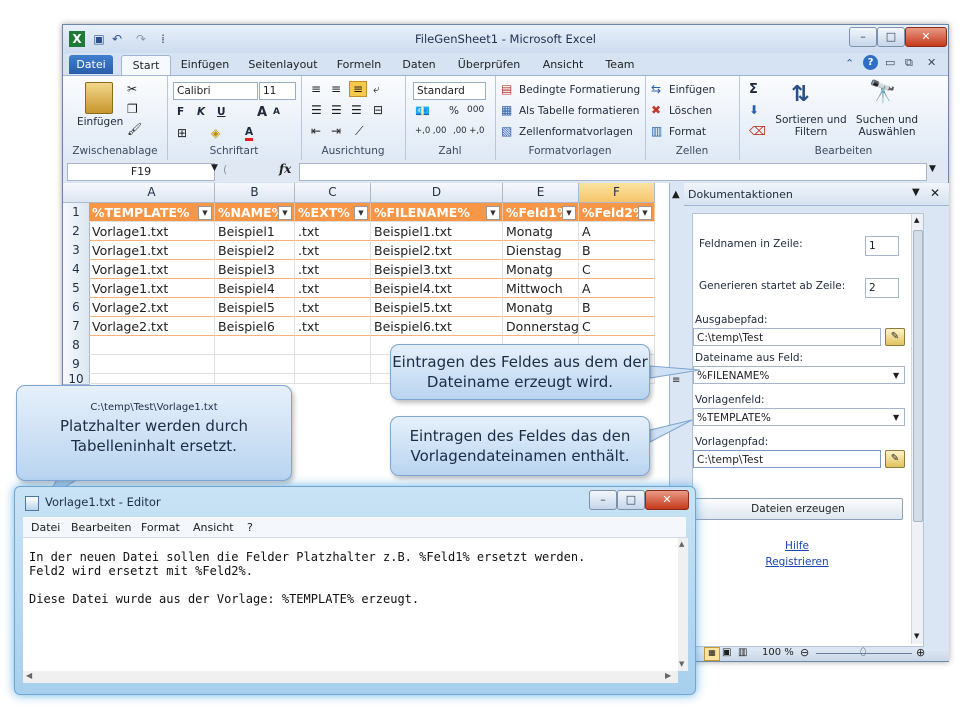 The height and width of the screenshot is (720, 960). Describe the element at coordinates (154, 407) in the screenshot. I see `callout-path-text: C:\temp\Test\Vorlage1.txt` at that location.